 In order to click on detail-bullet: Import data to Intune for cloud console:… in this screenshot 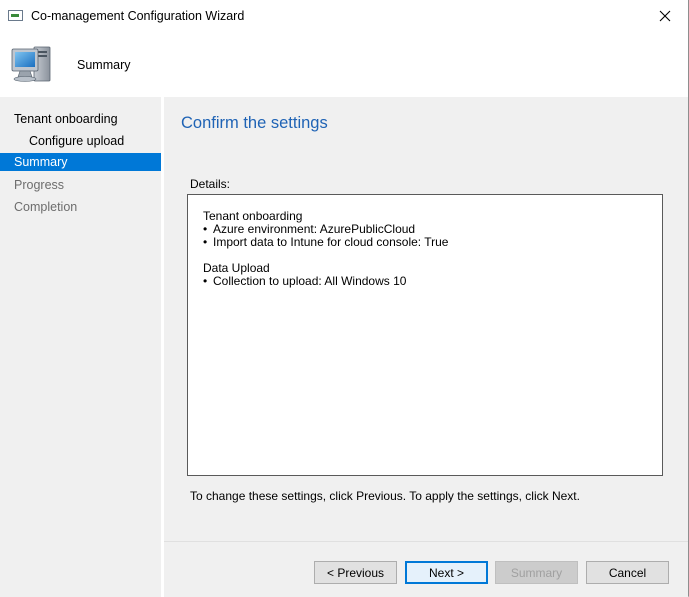, I will do `click(325, 243)`.